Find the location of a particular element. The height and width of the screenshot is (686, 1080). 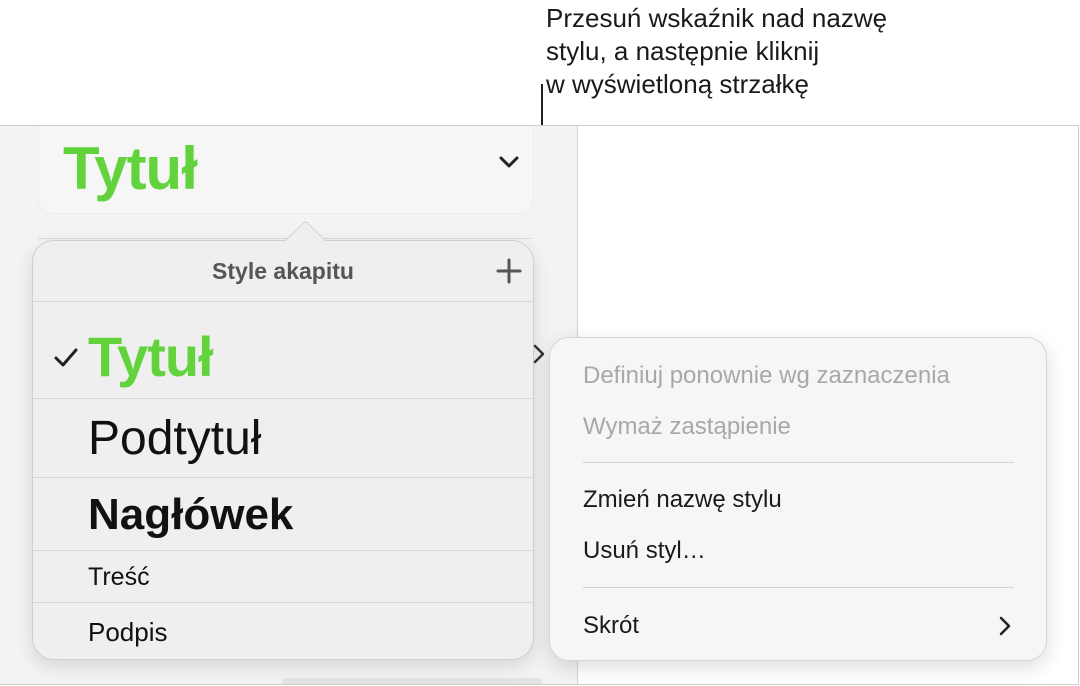

popover-header: Style akapitu is located at coordinates (283, 271).